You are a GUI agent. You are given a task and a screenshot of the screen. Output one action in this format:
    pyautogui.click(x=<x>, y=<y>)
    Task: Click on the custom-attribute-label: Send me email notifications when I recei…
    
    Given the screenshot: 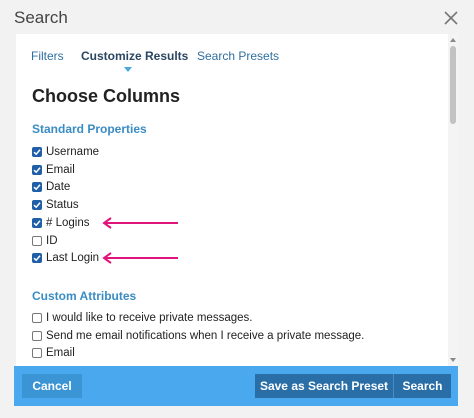 What is the action you would take?
    pyautogui.click(x=205, y=335)
    